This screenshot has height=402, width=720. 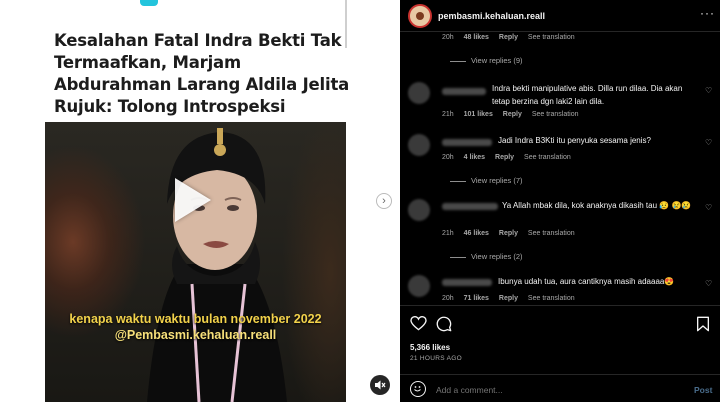 What do you see at coordinates (195, 335) in the screenshot?
I see `video-caption-line2: @Pembasmi.kehaluan.reall` at bounding box center [195, 335].